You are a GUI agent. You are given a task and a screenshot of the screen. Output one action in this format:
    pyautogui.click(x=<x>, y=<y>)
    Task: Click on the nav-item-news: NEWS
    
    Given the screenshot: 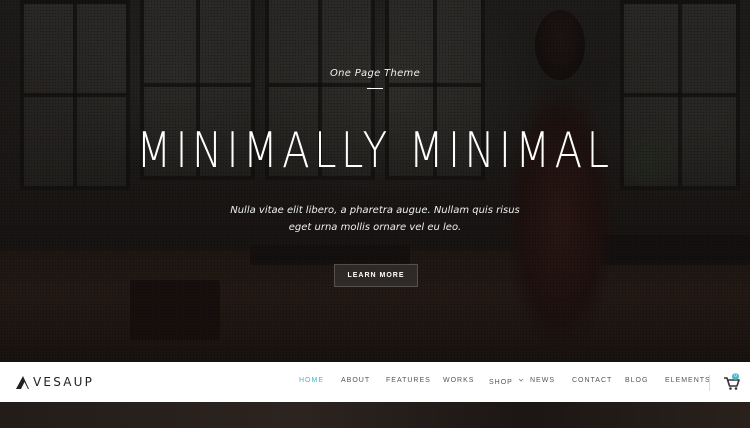 What is the action you would take?
    pyautogui.click(x=542, y=380)
    